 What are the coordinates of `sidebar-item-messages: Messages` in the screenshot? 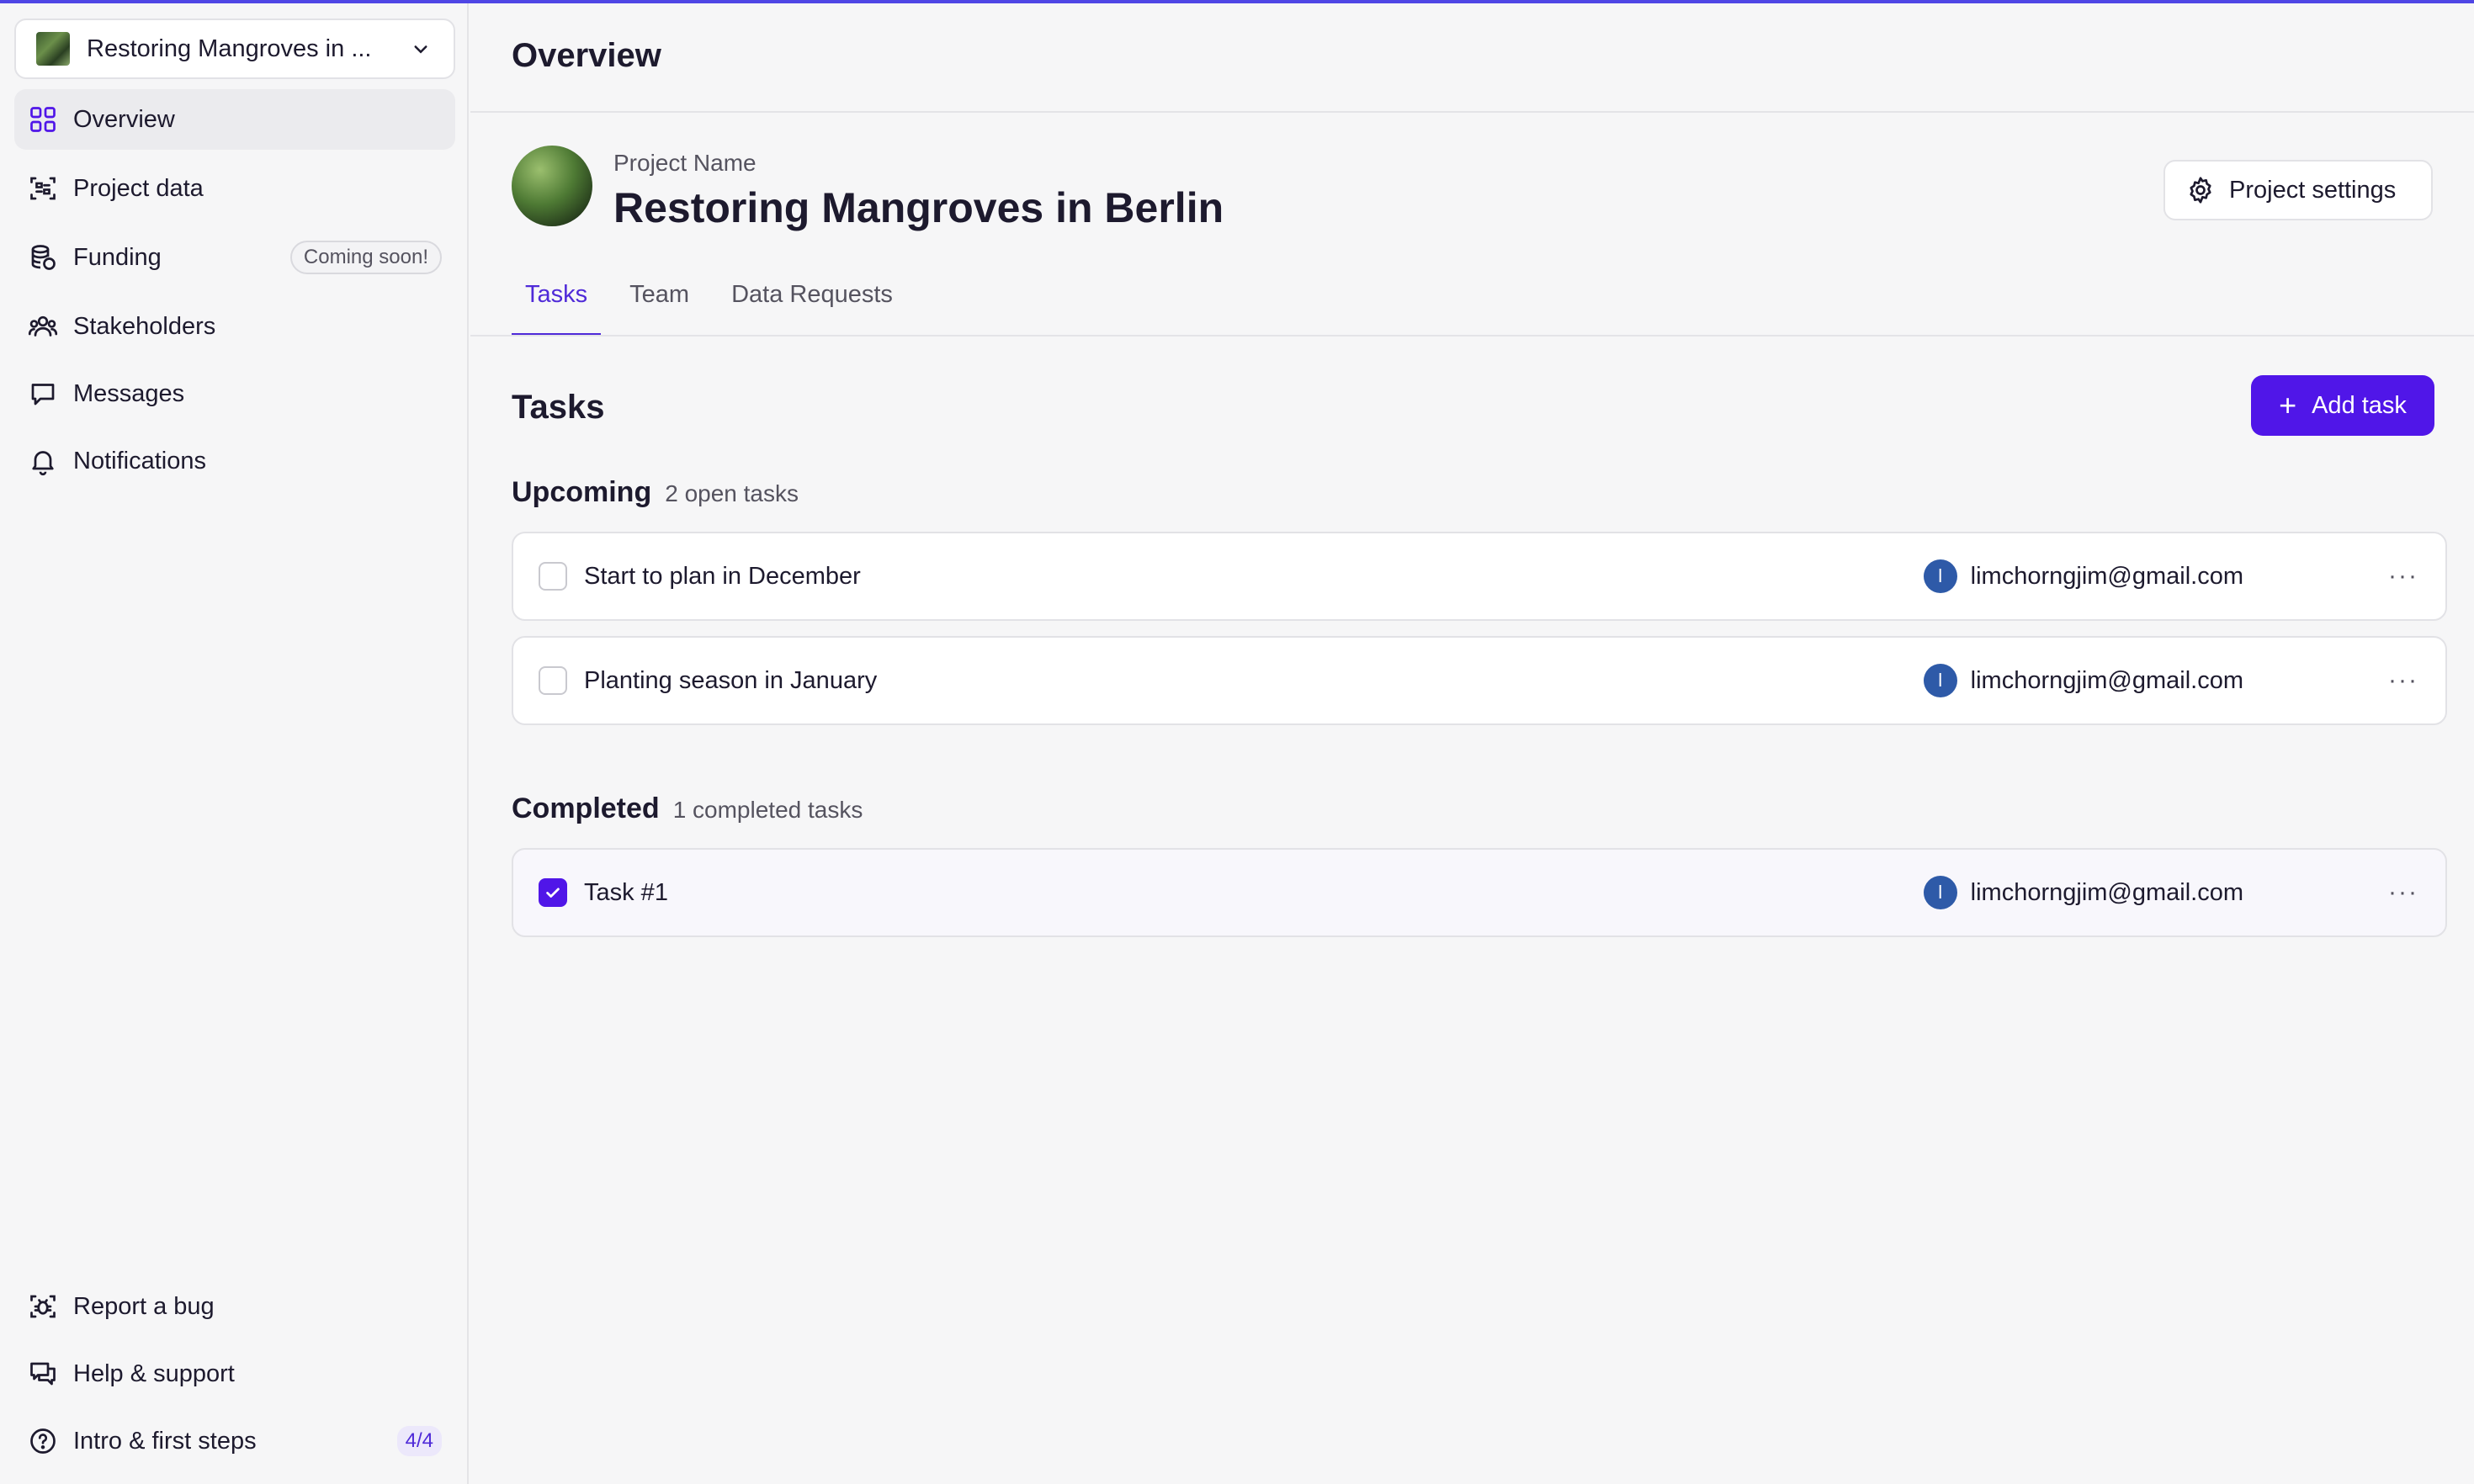 It's located at (234, 393).